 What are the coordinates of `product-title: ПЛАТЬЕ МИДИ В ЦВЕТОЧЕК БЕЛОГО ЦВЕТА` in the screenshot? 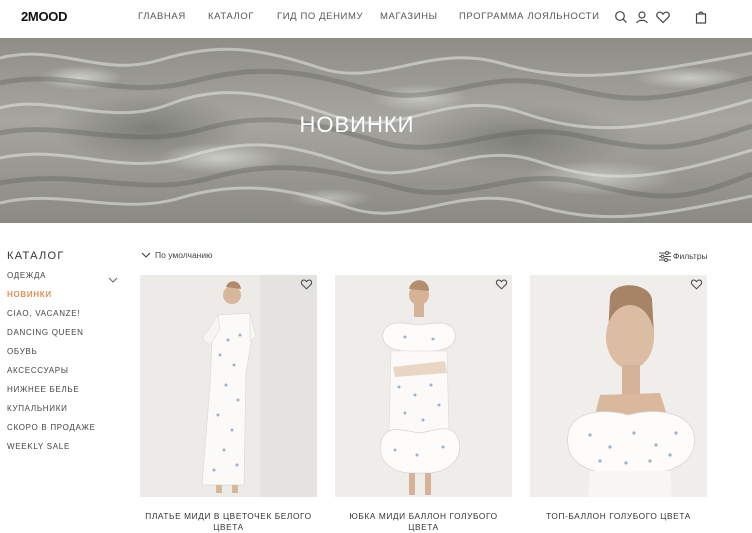 It's located at (228, 522).